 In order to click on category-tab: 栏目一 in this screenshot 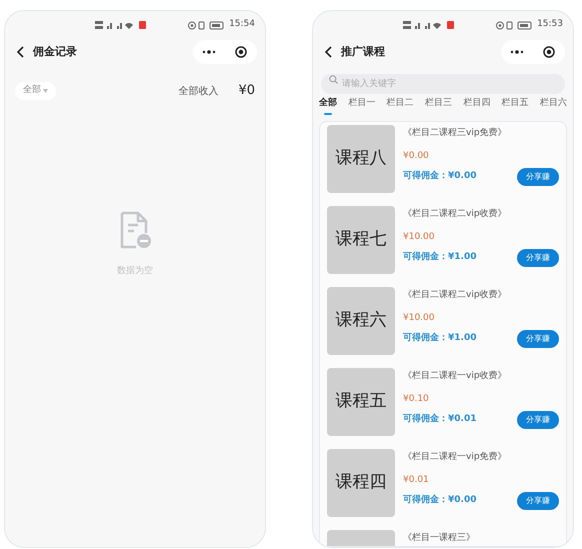, I will do `click(362, 104)`.